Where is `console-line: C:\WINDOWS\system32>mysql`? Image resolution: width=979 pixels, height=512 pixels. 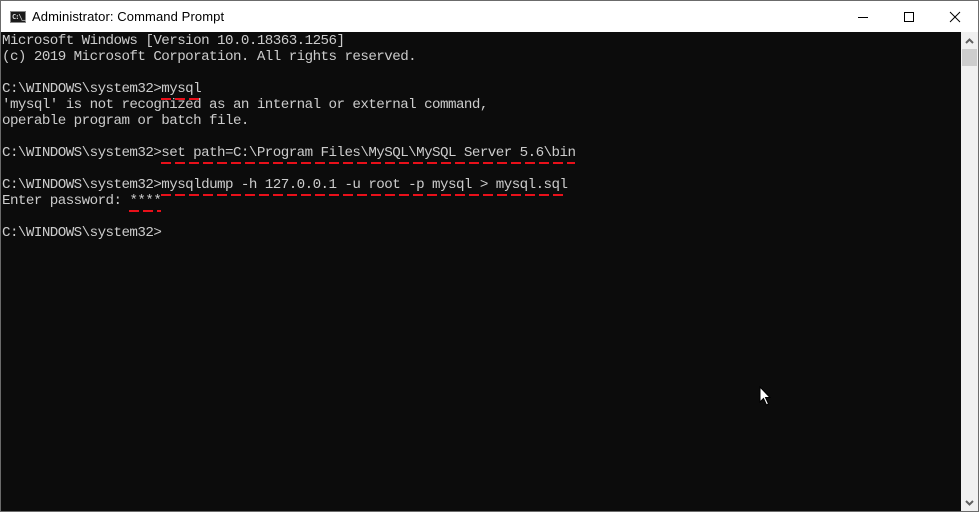
console-line: C:\WINDOWS\system32>mysql is located at coordinates (102, 90).